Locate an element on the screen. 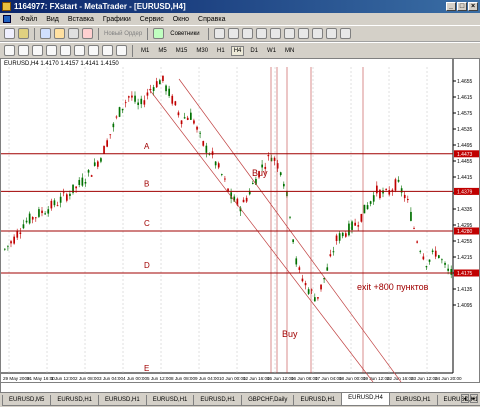 The height and width of the screenshot is (407, 480). terminal-icon is located at coordinates (73, 33).